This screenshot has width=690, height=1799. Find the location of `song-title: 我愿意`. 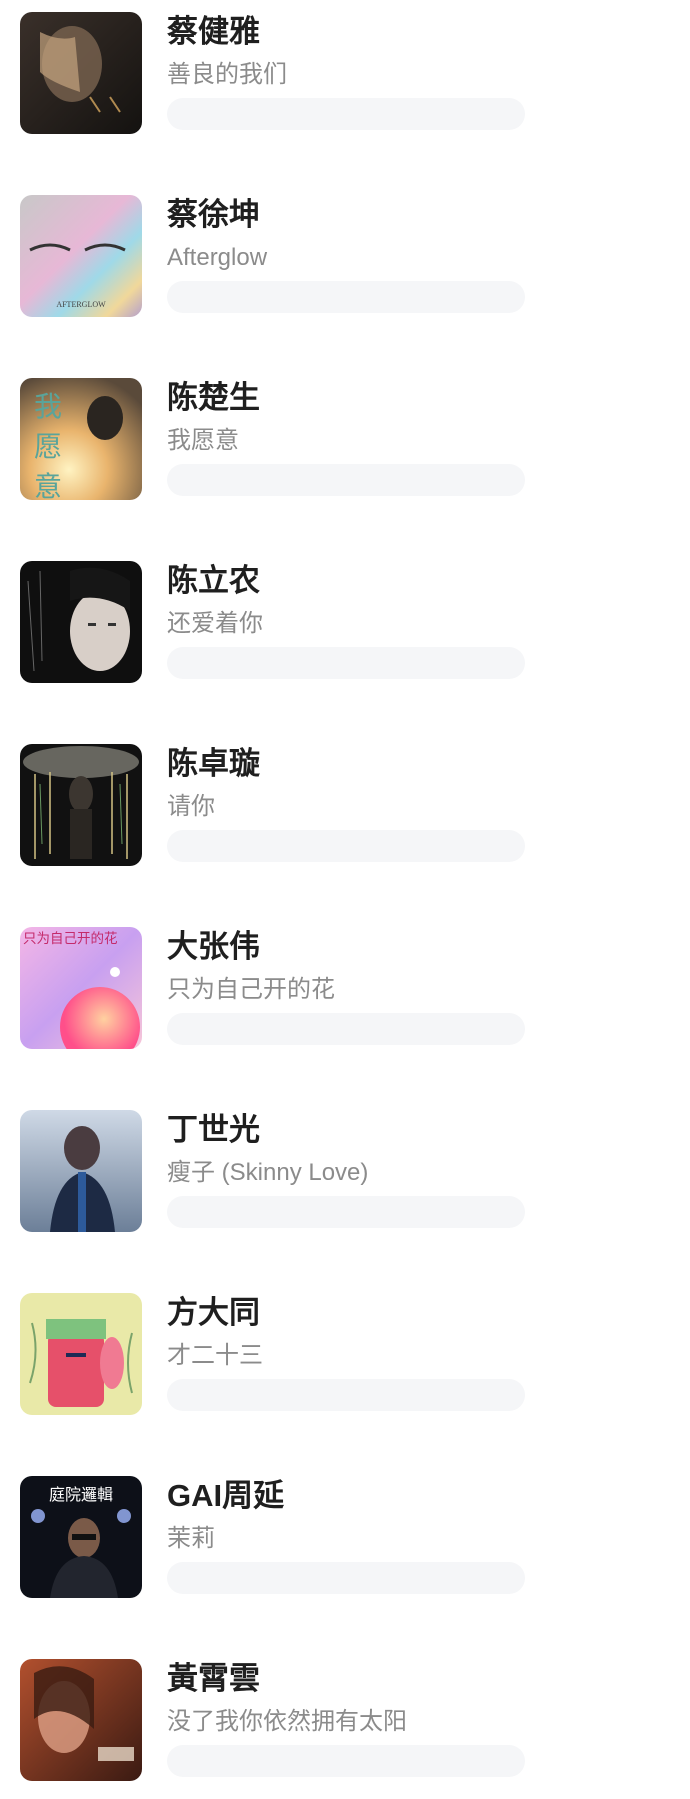

song-title: 我愿意 is located at coordinates (203, 440).